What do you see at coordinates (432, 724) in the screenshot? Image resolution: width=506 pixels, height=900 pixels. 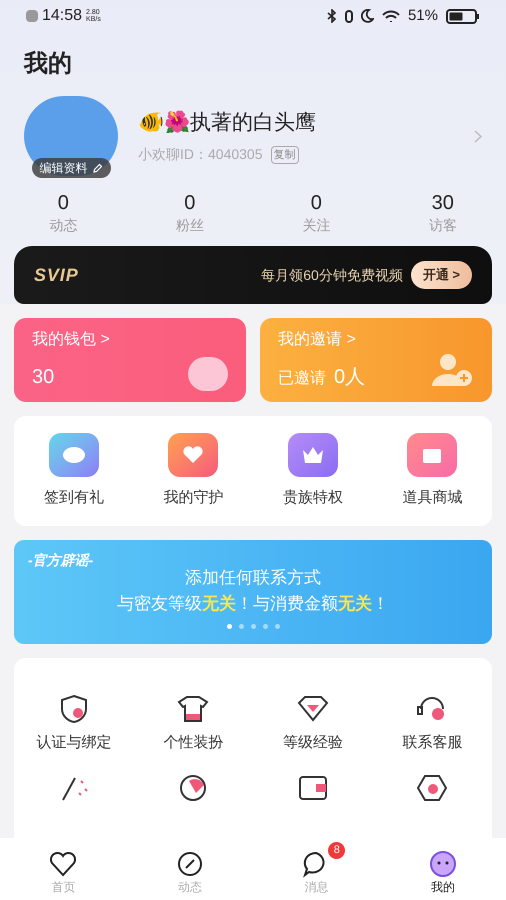 I see `service-item: 联系客服` at bounding box center [432, 724].